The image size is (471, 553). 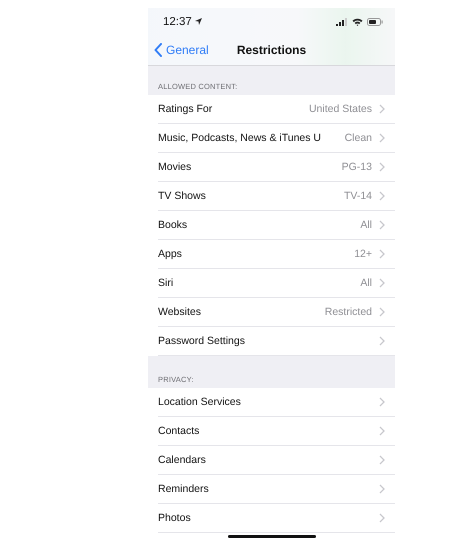 What do you see at coordinates (276, 431) in the screenshot?
I see `settings-row: Contacts` at bounding box center [276, 431].